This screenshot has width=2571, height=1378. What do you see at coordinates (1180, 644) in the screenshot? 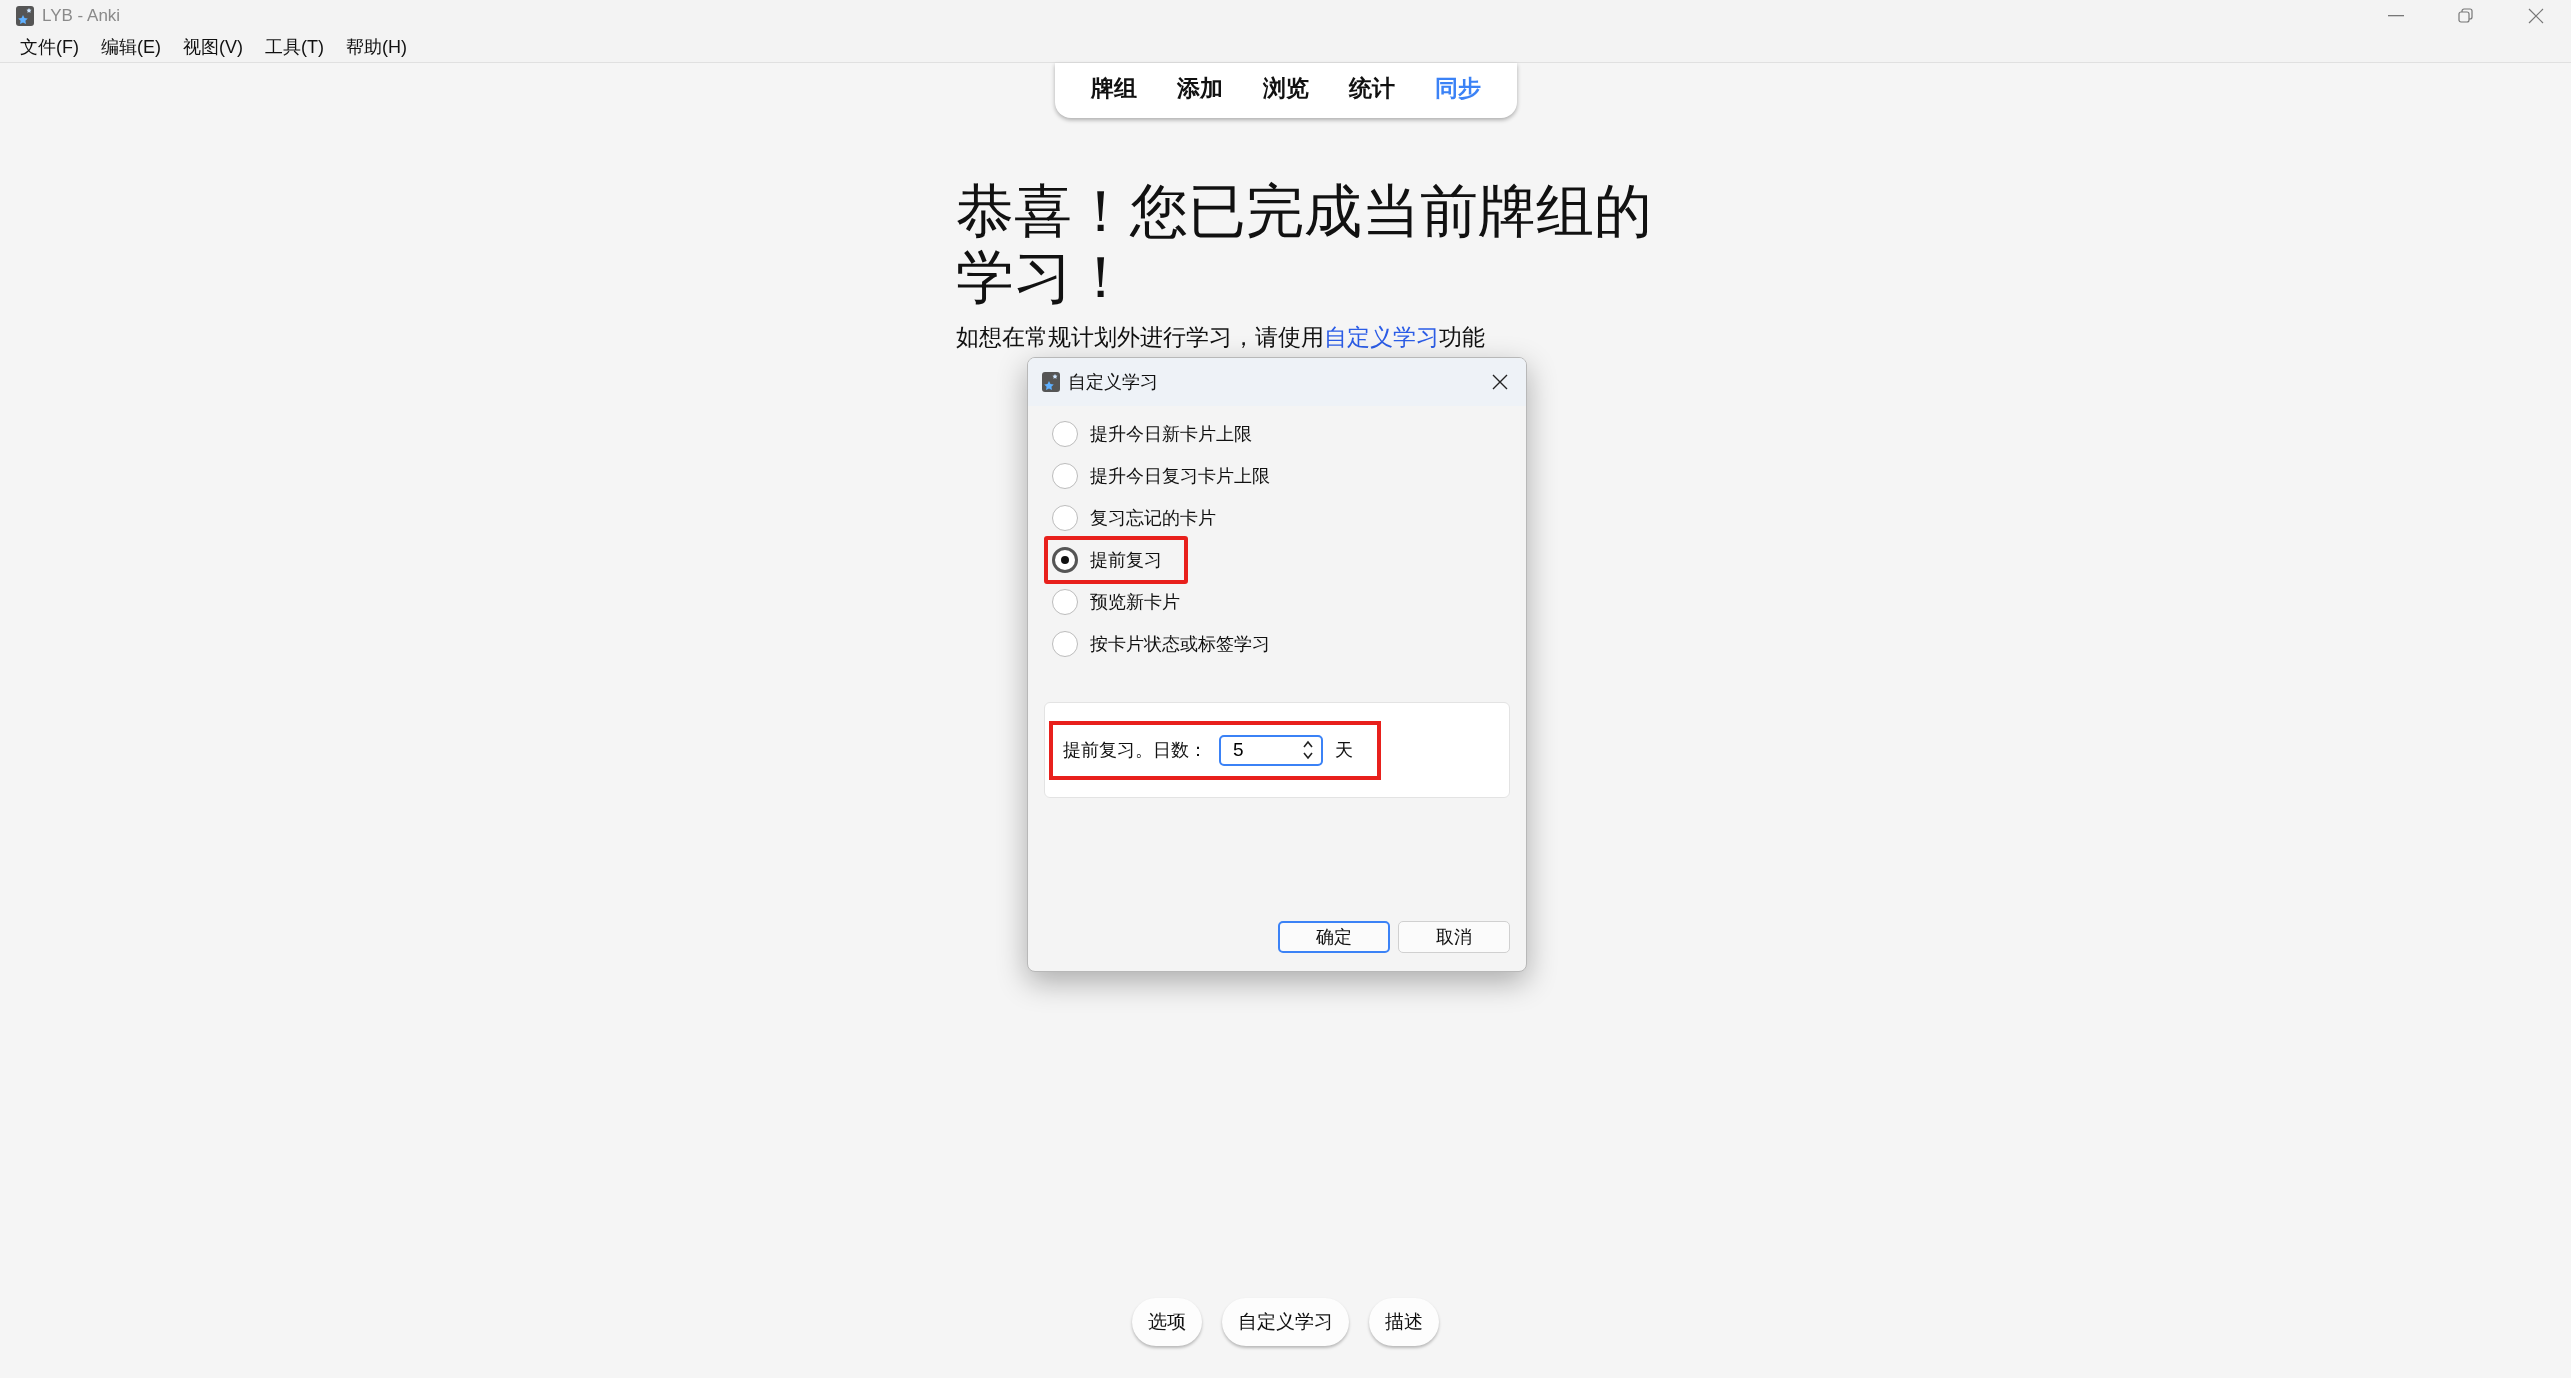
I see `option-label: 按卡片状态或标签学习` at bounding box center [1180, 644].